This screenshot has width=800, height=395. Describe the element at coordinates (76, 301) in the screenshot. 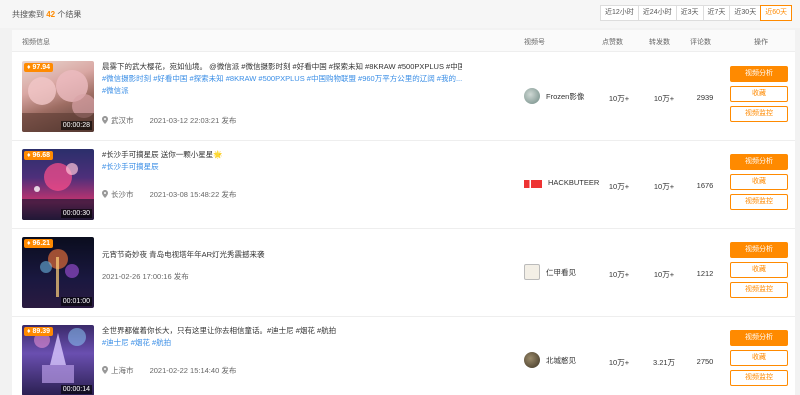

I see `duration-badge: 00:01:00` at that location.